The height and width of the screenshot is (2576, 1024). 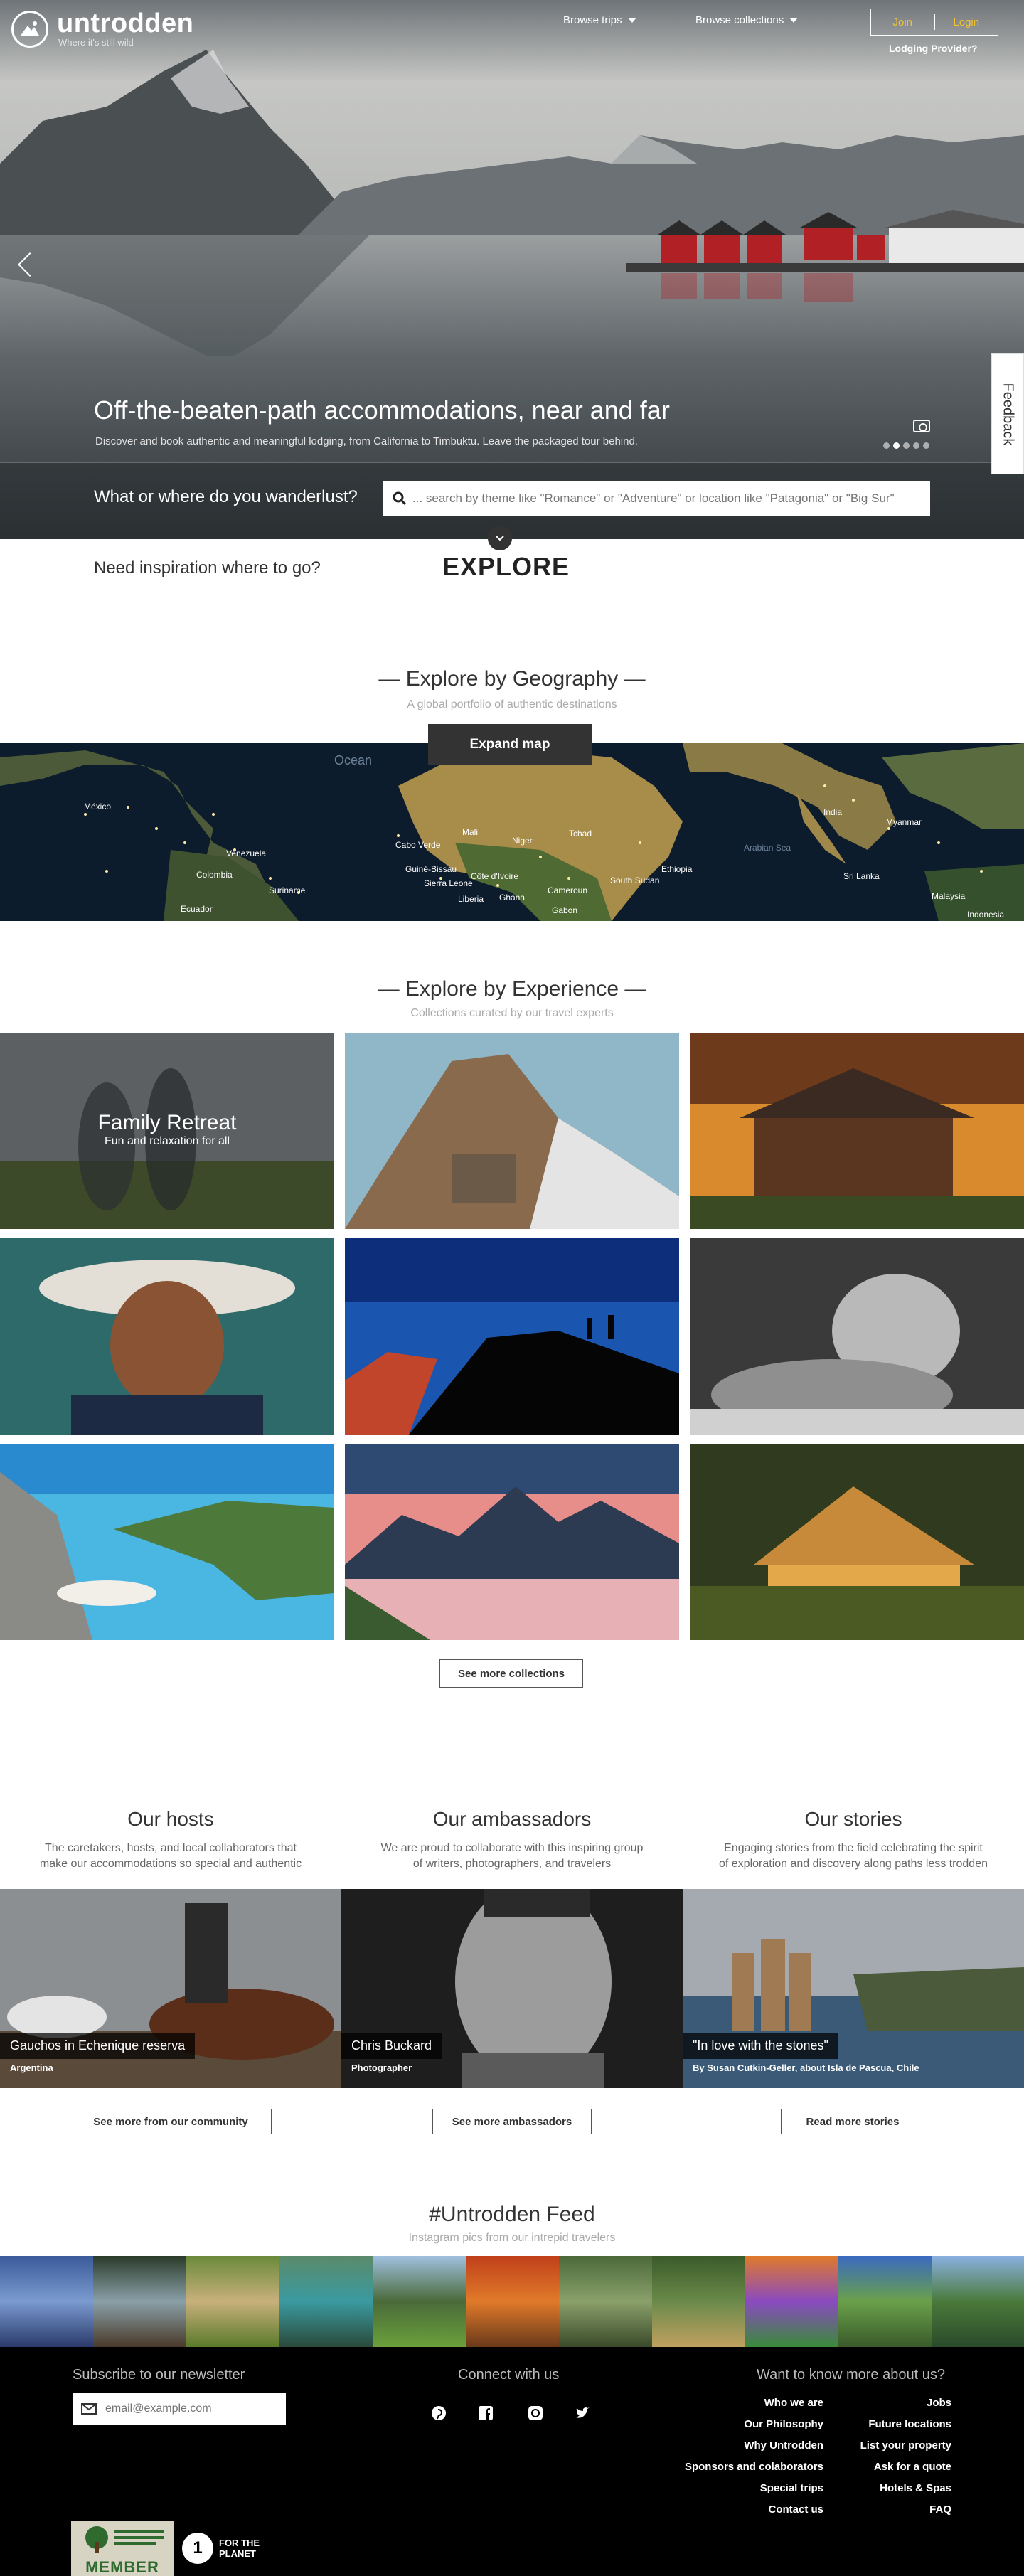 What do you see at coordinates (535, 2413) in the screenshot?
I see `instagram-icon` at bounding box center [535, 2413].